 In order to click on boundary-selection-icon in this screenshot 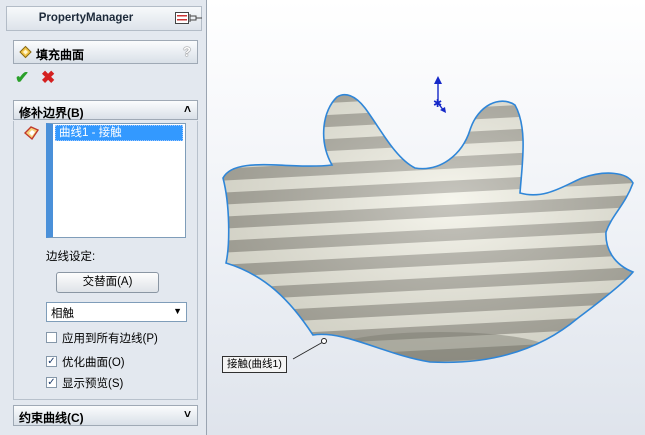, I will do `click(31, 133)`.